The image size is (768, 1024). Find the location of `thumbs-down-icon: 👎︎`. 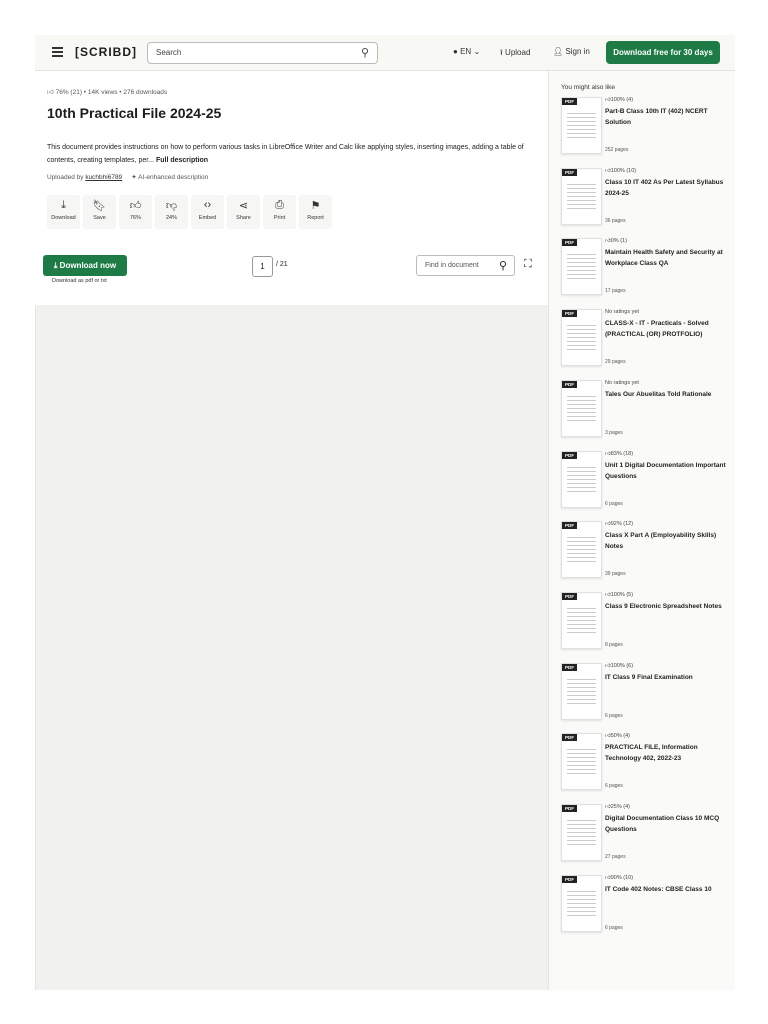

thumbs-down-icon: 👎︎ is located at coordinates (171, 206).